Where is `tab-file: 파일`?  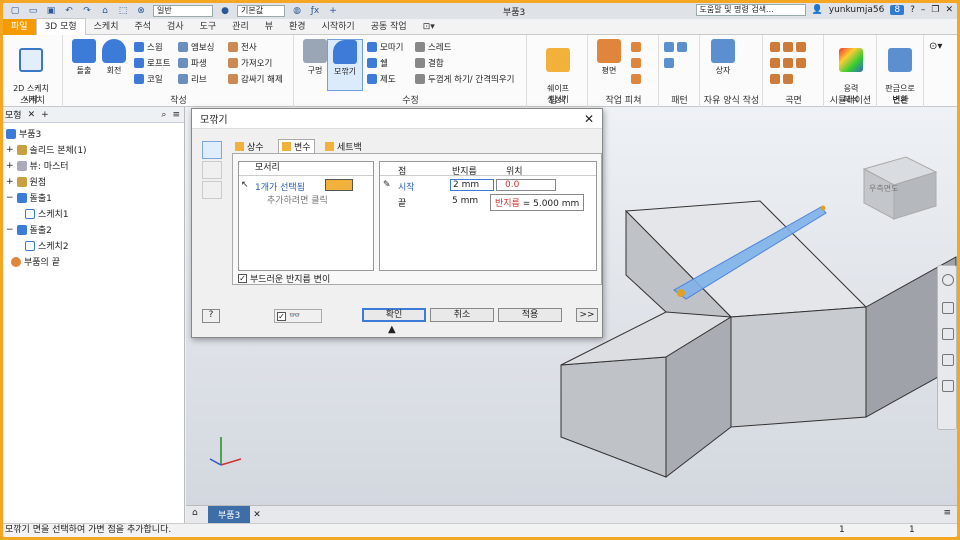 tab-file: 파일 is located at coordinates (19, 26).